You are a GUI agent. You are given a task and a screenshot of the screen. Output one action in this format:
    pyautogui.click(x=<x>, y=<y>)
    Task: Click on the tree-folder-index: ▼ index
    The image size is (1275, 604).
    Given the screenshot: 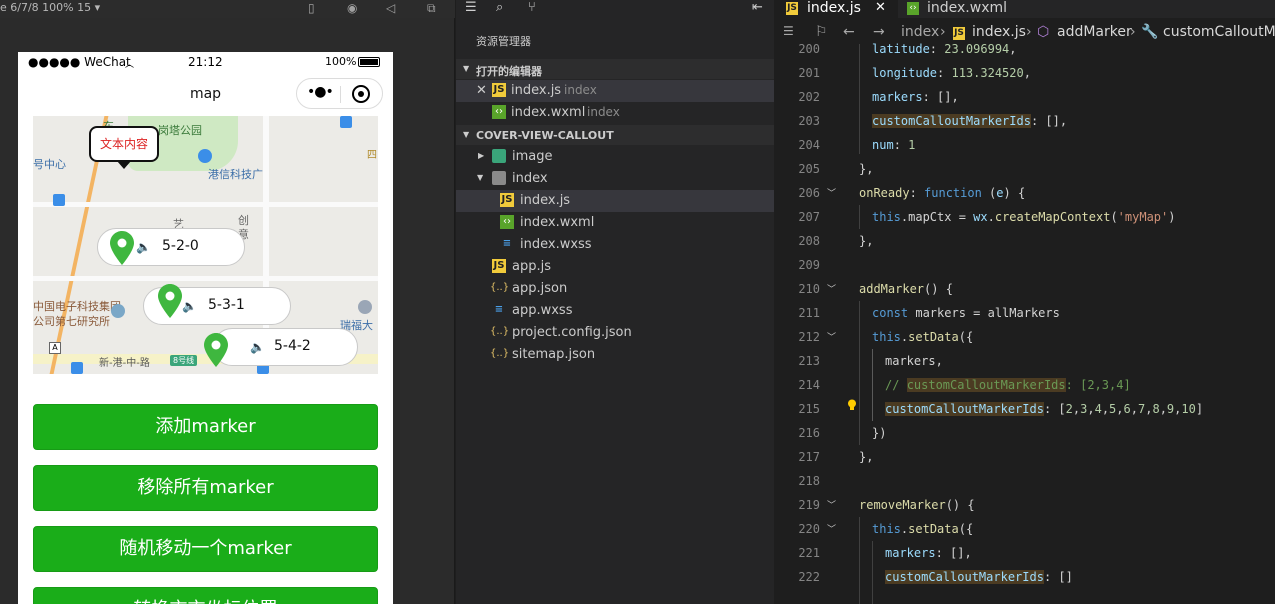 What is the action you would take?
    pyautogui.click(x=615, y=179)
    